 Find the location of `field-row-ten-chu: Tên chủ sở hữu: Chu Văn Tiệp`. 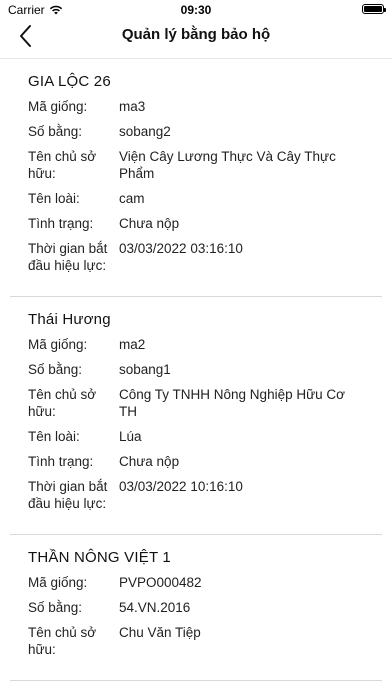

field-row-ten-chu: Tên chủ sở hữu: Chu Văn Tiệp is located at coordinates (196, 641).